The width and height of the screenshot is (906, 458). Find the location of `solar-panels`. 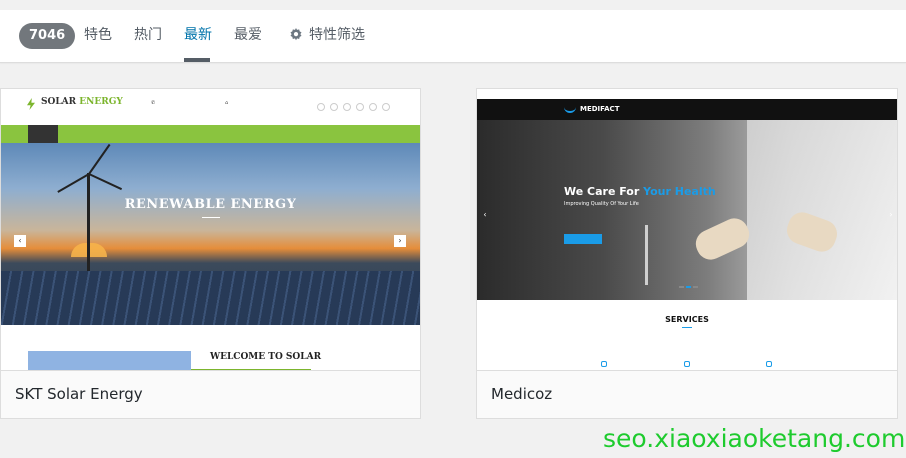

solar-panels is located at coordinates (210, 298).